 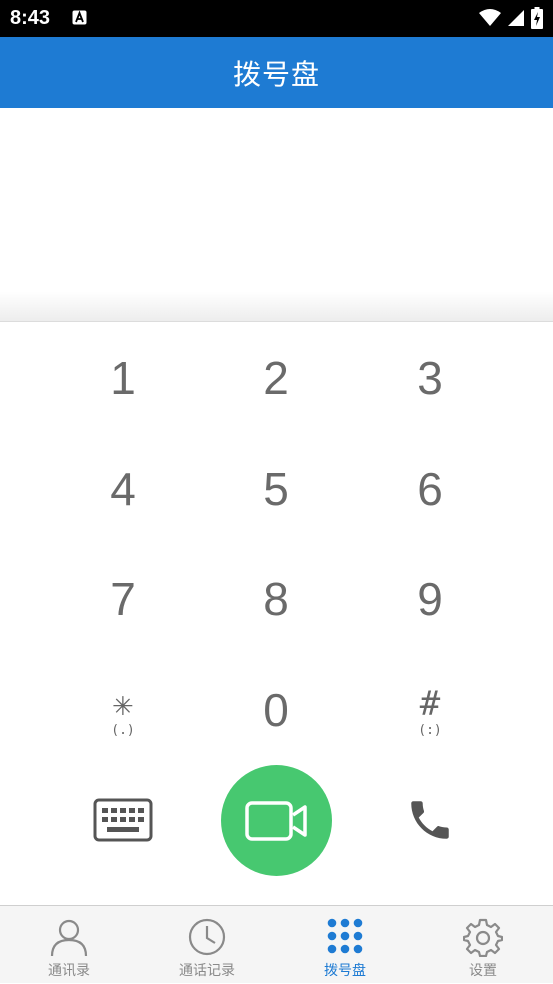 I want to click on nav-label: 拨号盘, so click(x=345, y=971).